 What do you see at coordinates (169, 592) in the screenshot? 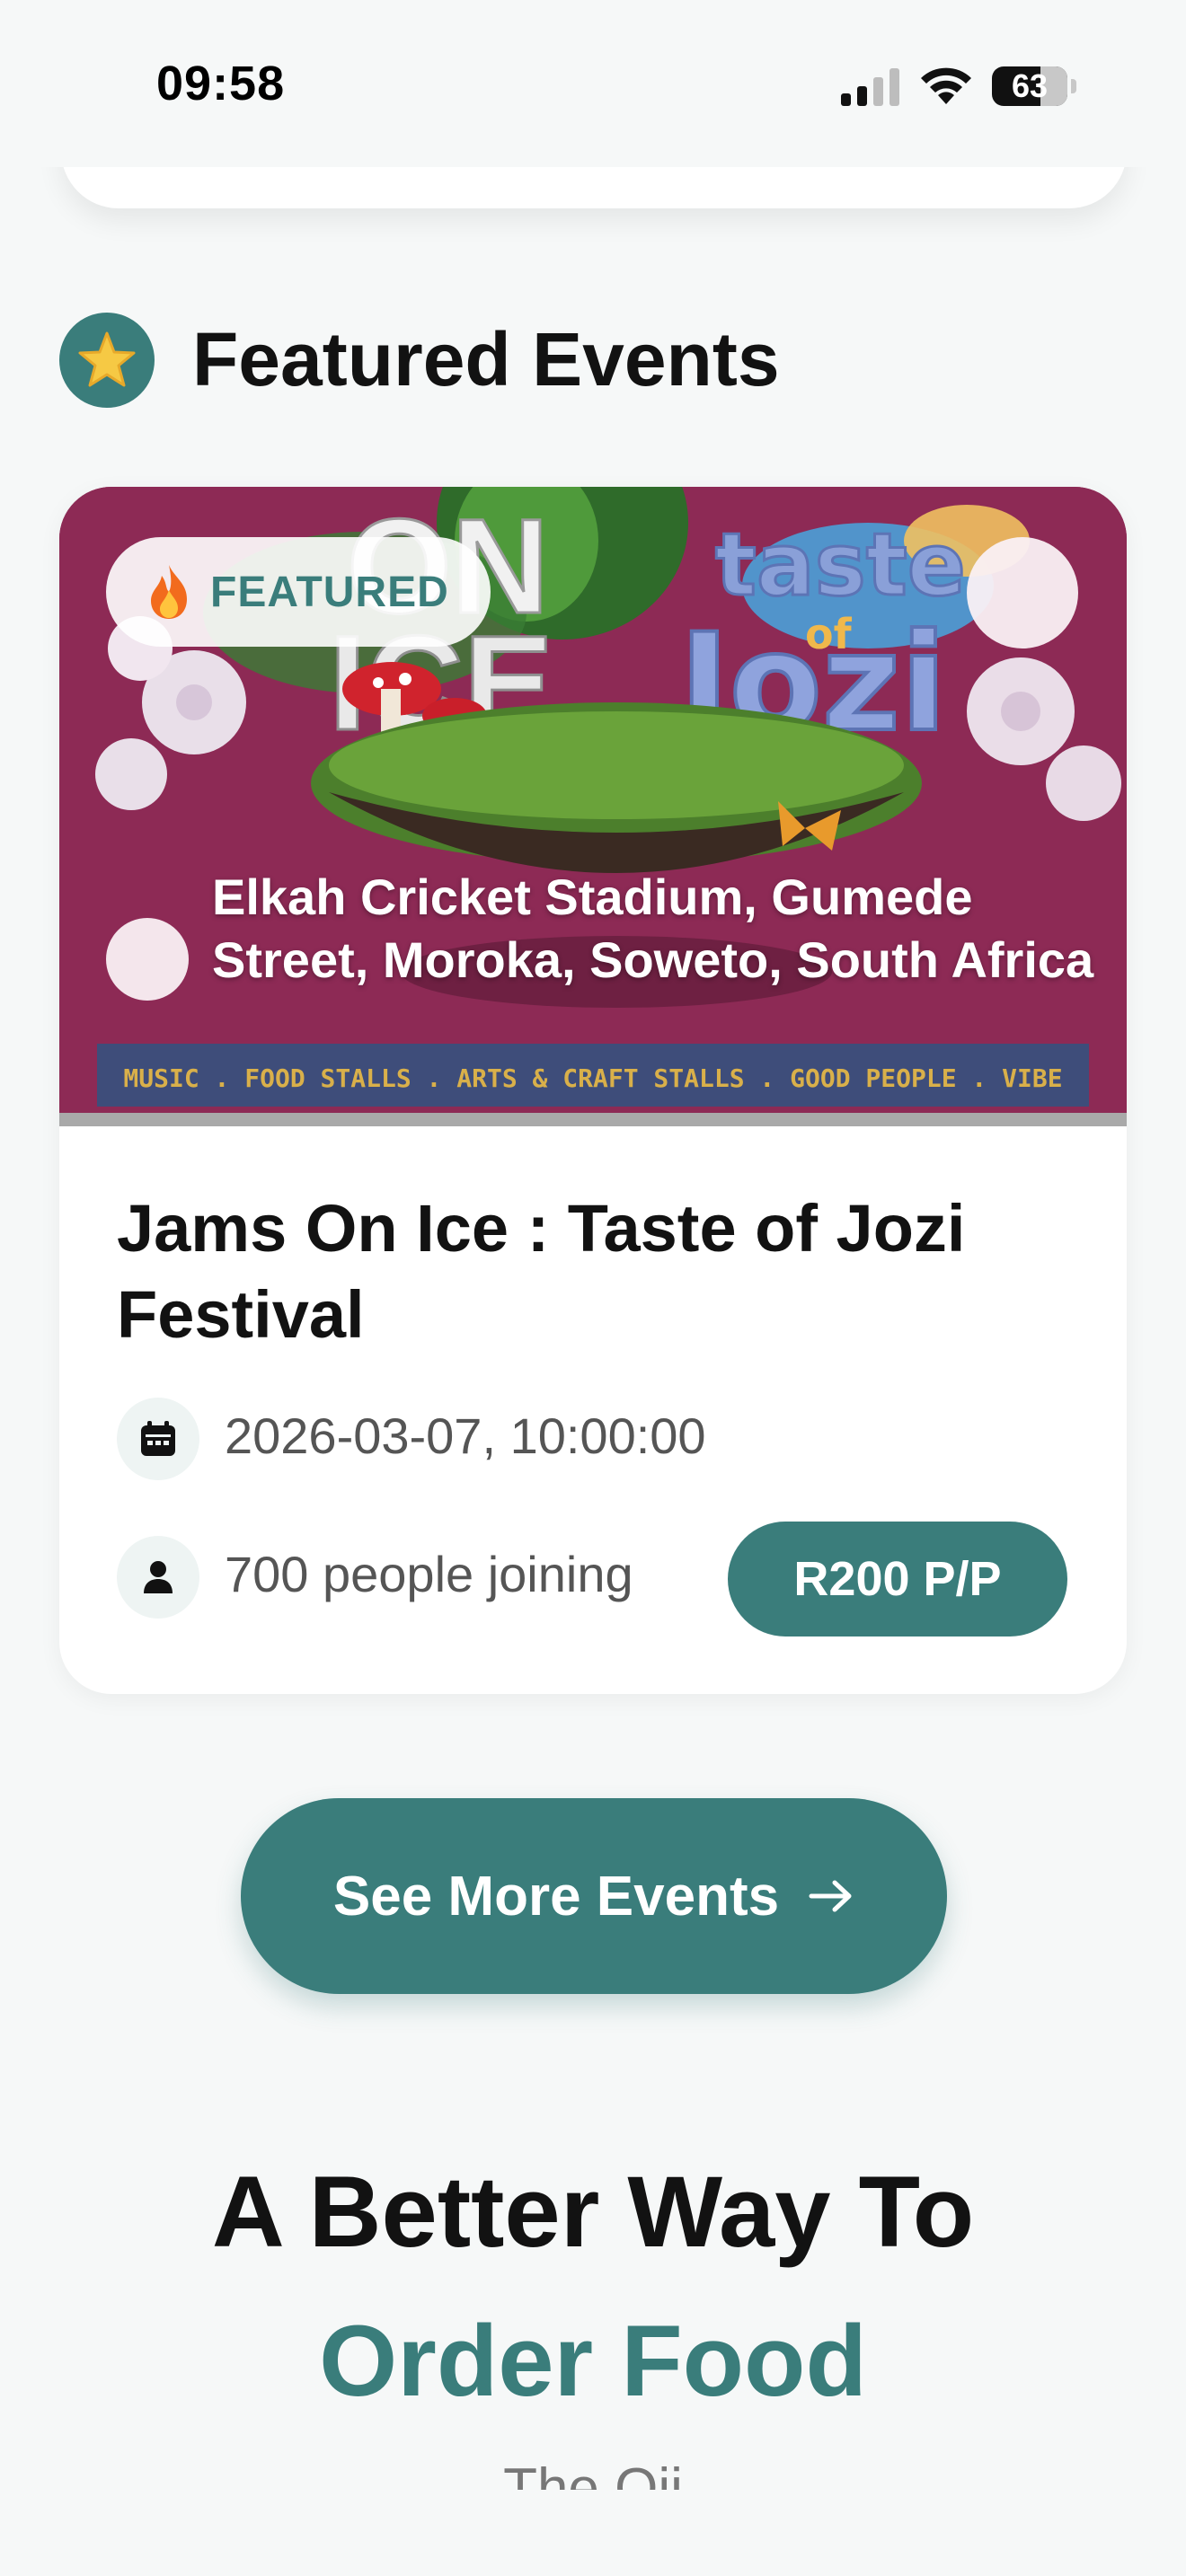
I see `fire-icon` at bounding box center [169, 592].